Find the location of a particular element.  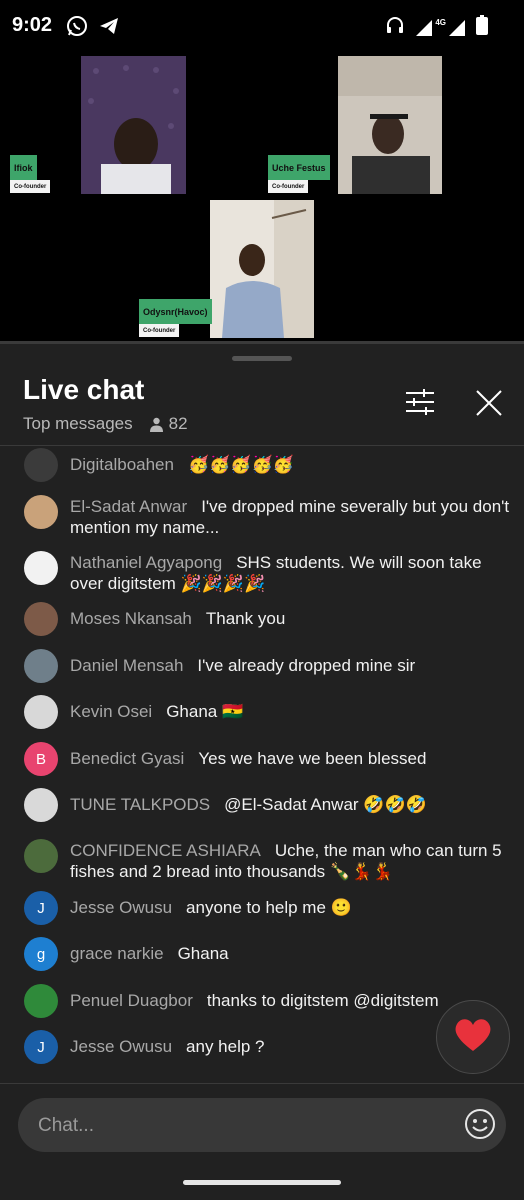

telegram-icon is located at coordinates (109, 28).